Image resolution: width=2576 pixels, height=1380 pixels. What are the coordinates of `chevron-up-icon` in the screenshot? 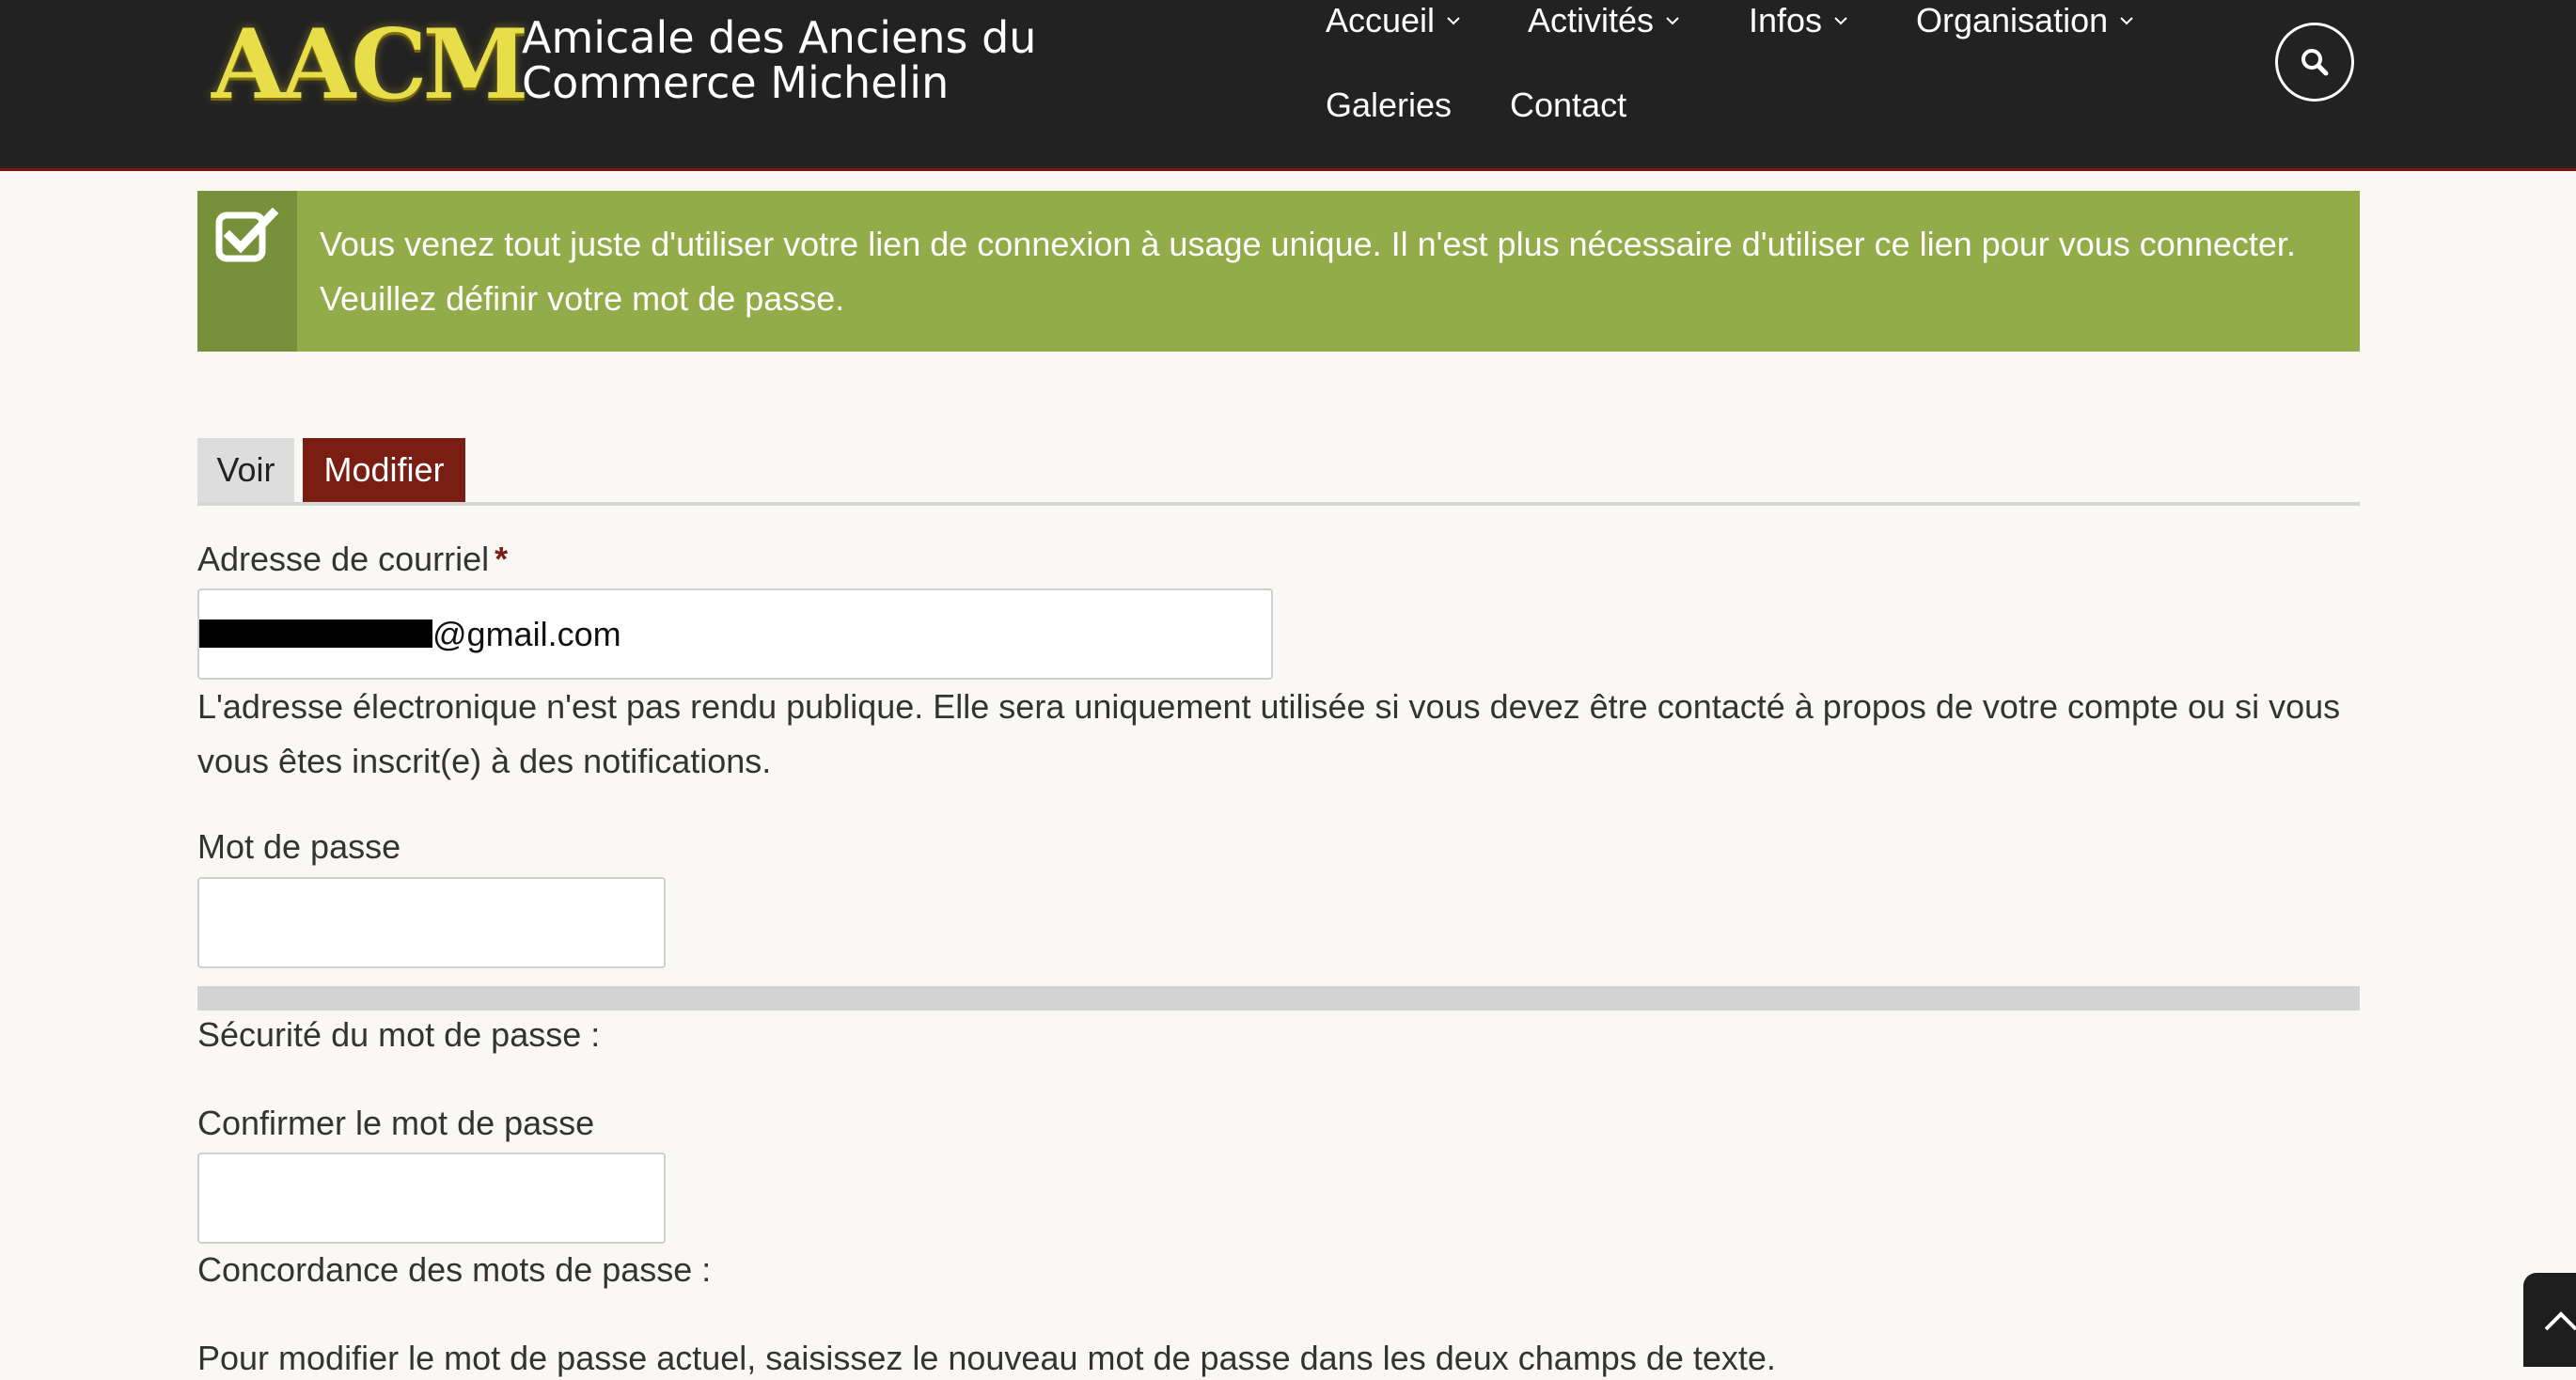 It's located at (2560, 1321).